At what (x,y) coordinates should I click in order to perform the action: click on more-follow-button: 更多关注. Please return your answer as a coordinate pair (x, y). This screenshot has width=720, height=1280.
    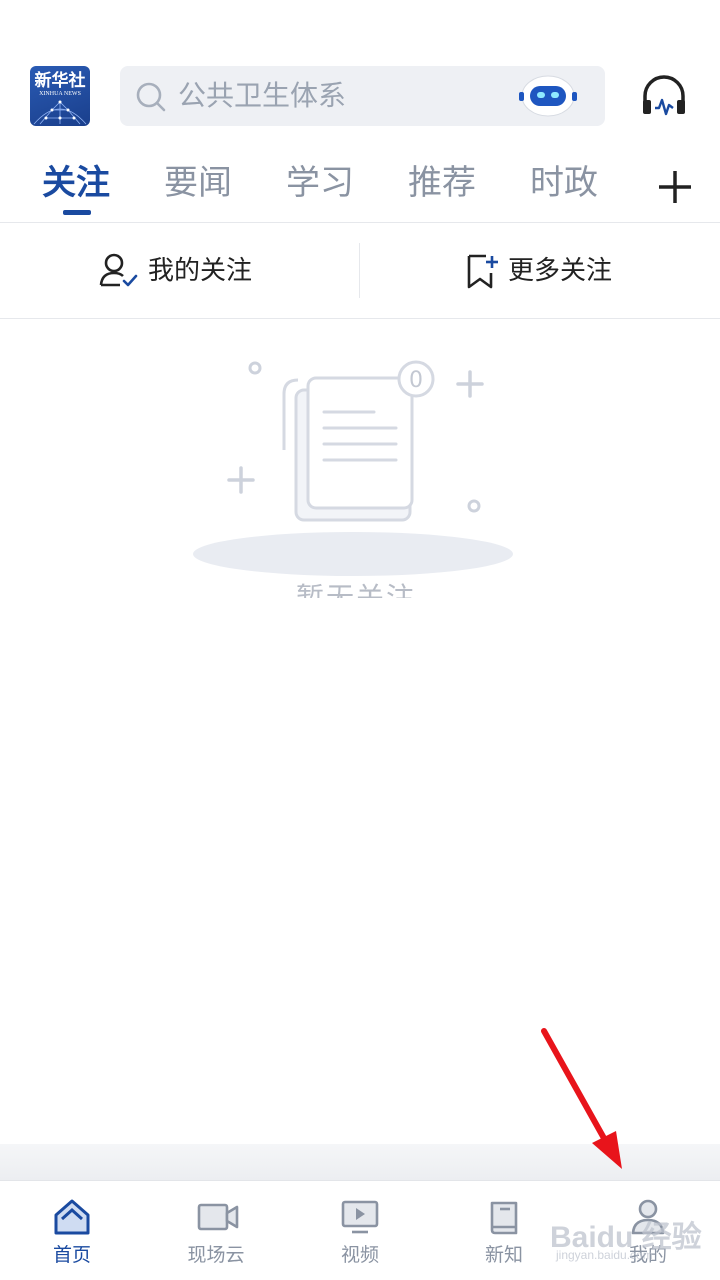
    Looking at the image, I should click on (538, 270).